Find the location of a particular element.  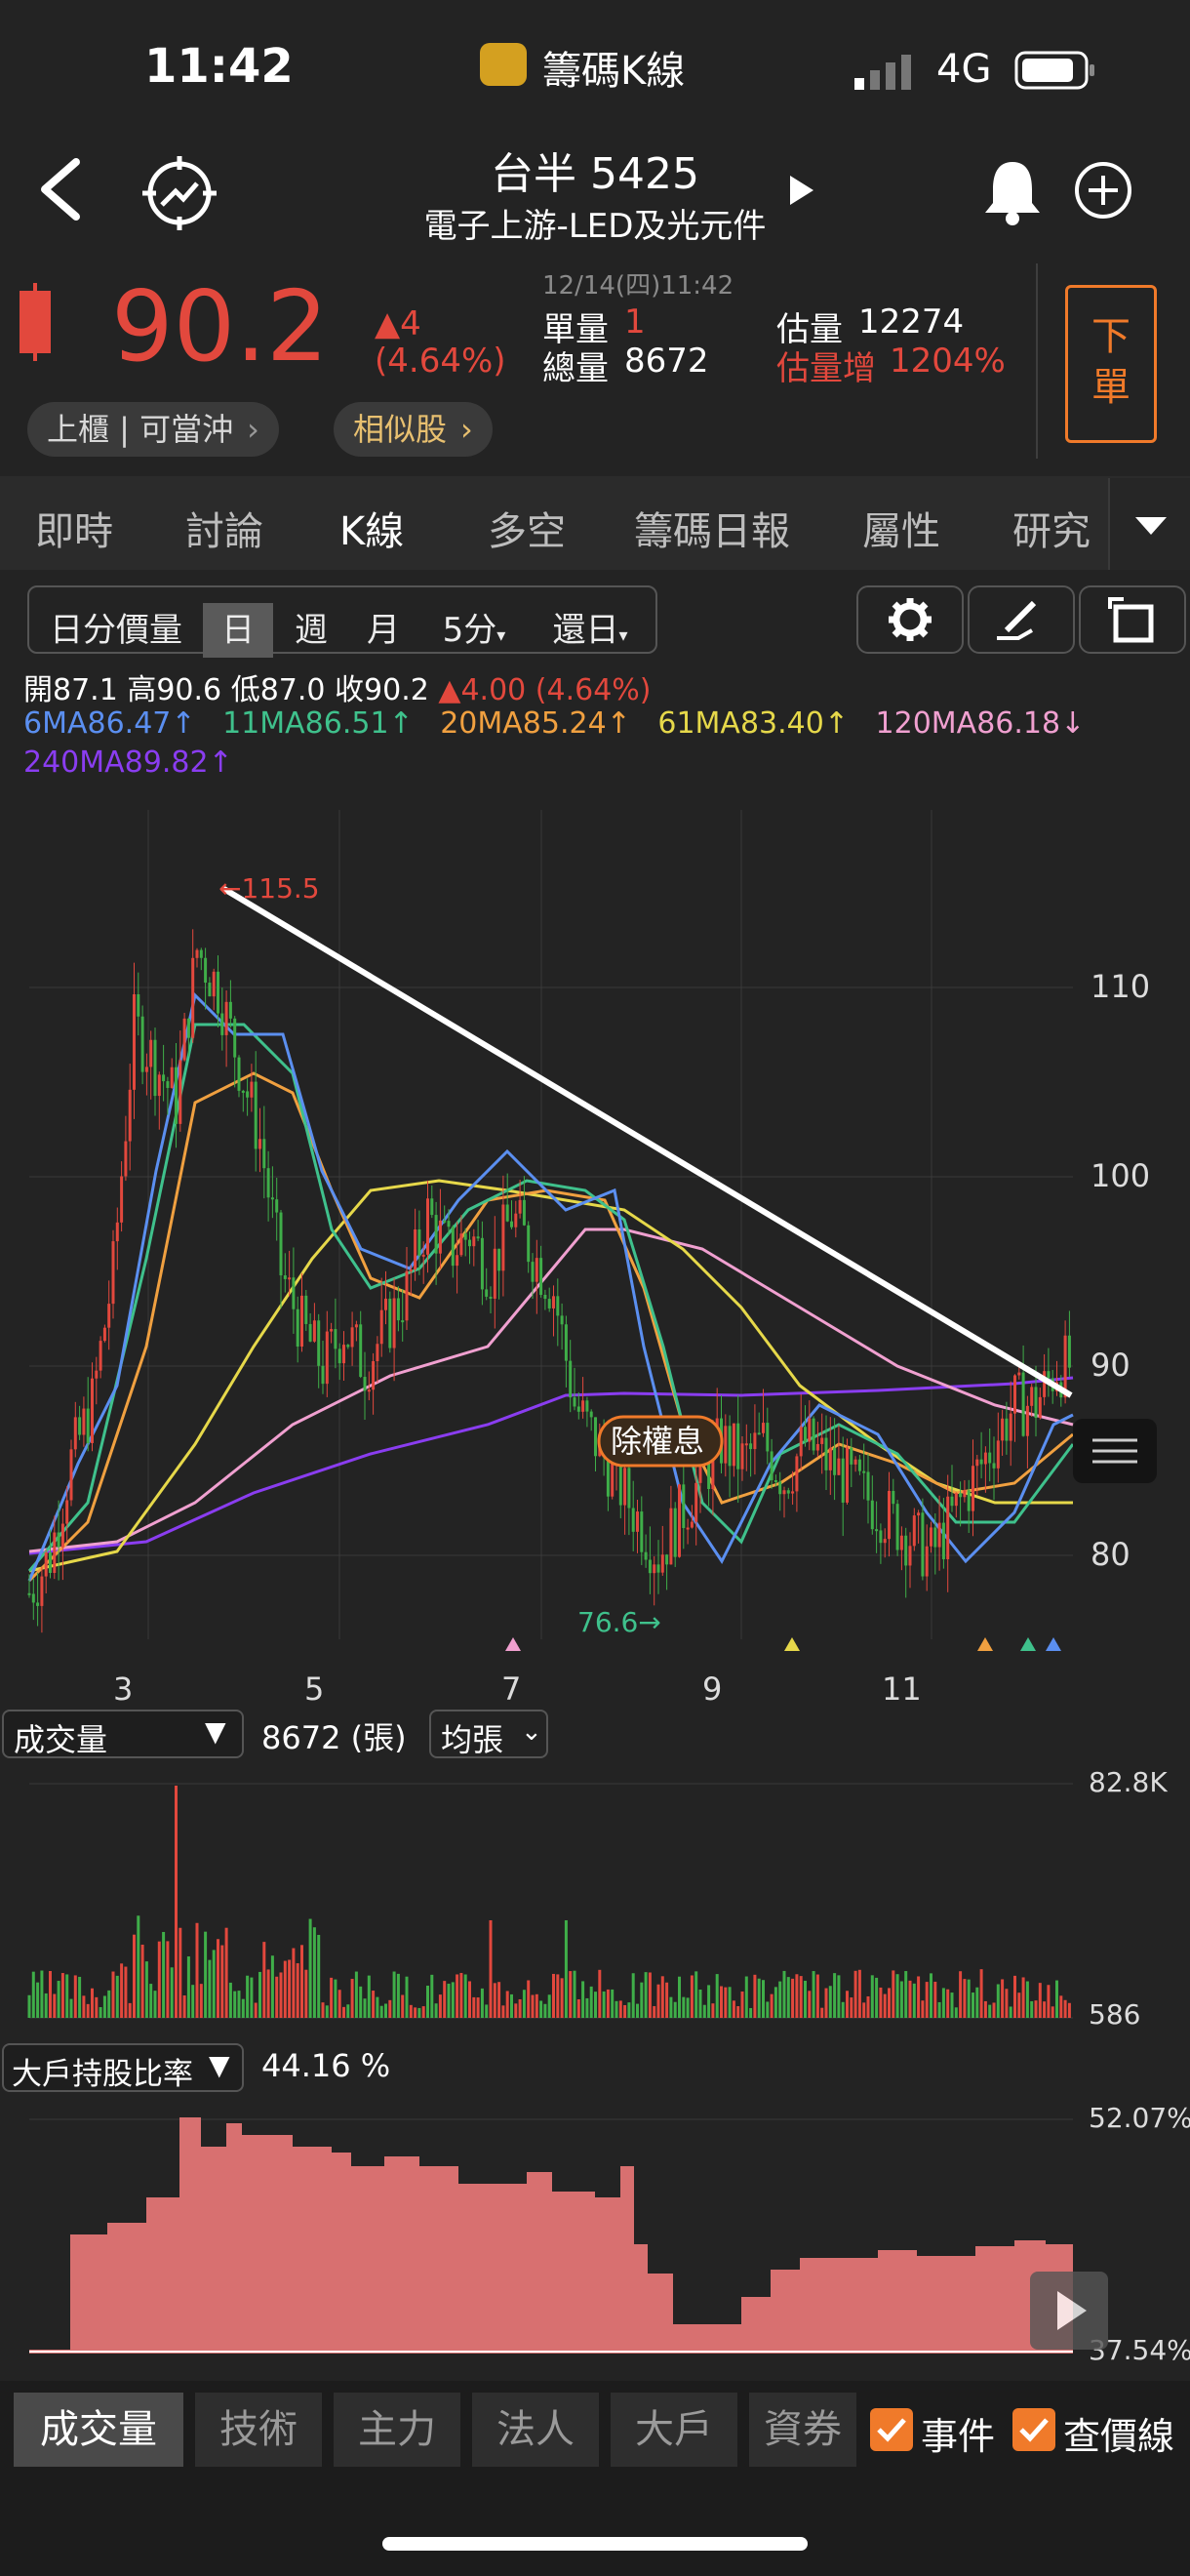

tab-chip-daily: 籌碼日報 is located at coordinates (712, 528).